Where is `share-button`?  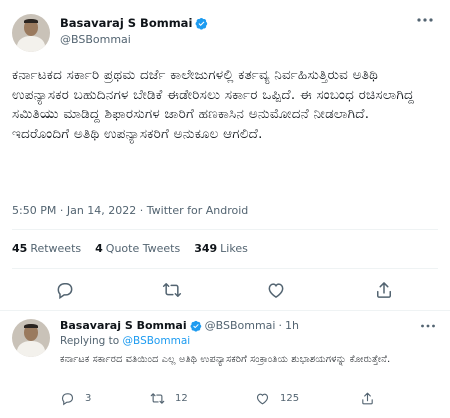 share-button is located at coordinates (367, 398).